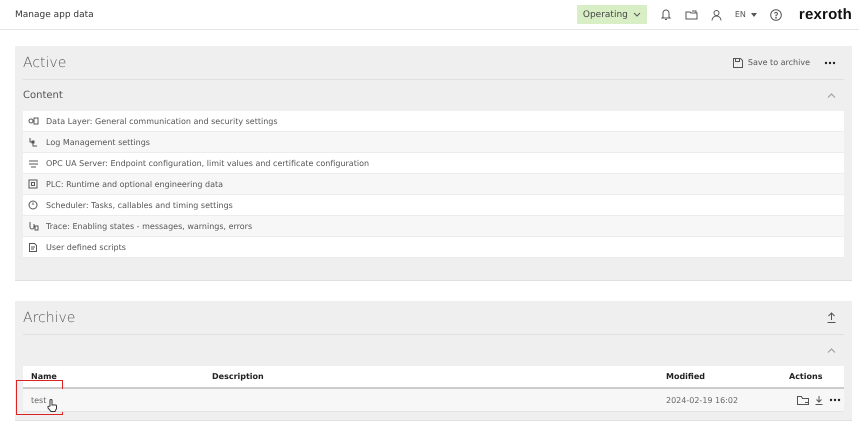 Image resolution: width=859 pixels, height=427 pixels. What do you see at coordinates (433, 163) in the screenshot?
I see `content-item: OPC UA Server: Endpoint configuration, limit values and certificate configuration` at bounding box center [433, 163].